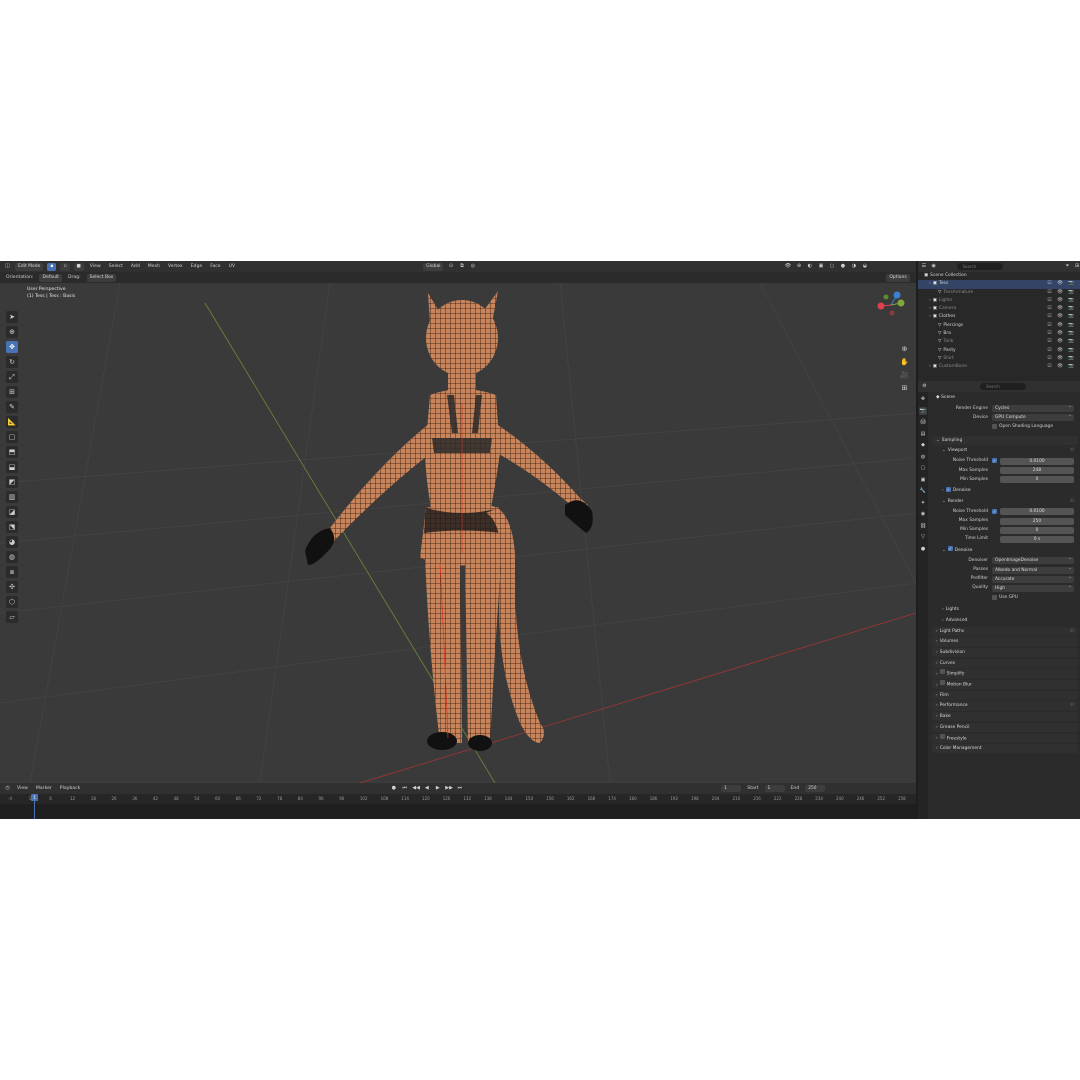  I want to click on panel-viewport: ⌄ Viewport ☷, so click(1008, 450).